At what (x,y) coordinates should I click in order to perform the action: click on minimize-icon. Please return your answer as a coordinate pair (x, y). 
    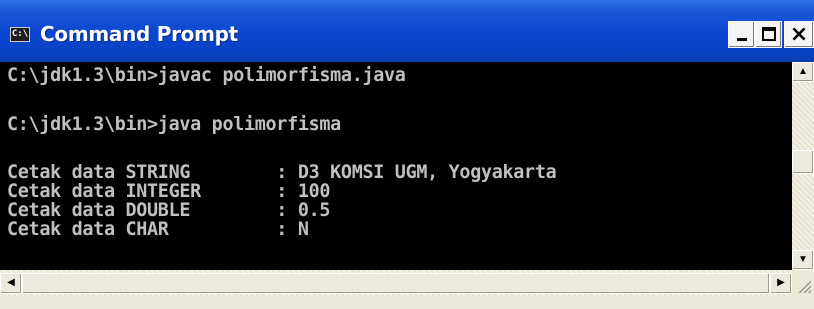
    Looking at the image, I should click on (742, 39).